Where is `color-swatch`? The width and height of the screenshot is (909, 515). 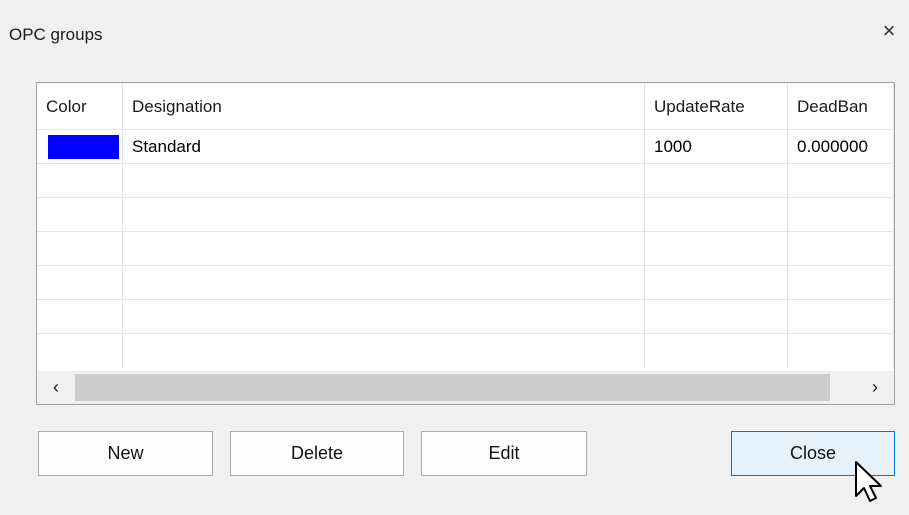 color-swatch is located at coordinates (83, 147).